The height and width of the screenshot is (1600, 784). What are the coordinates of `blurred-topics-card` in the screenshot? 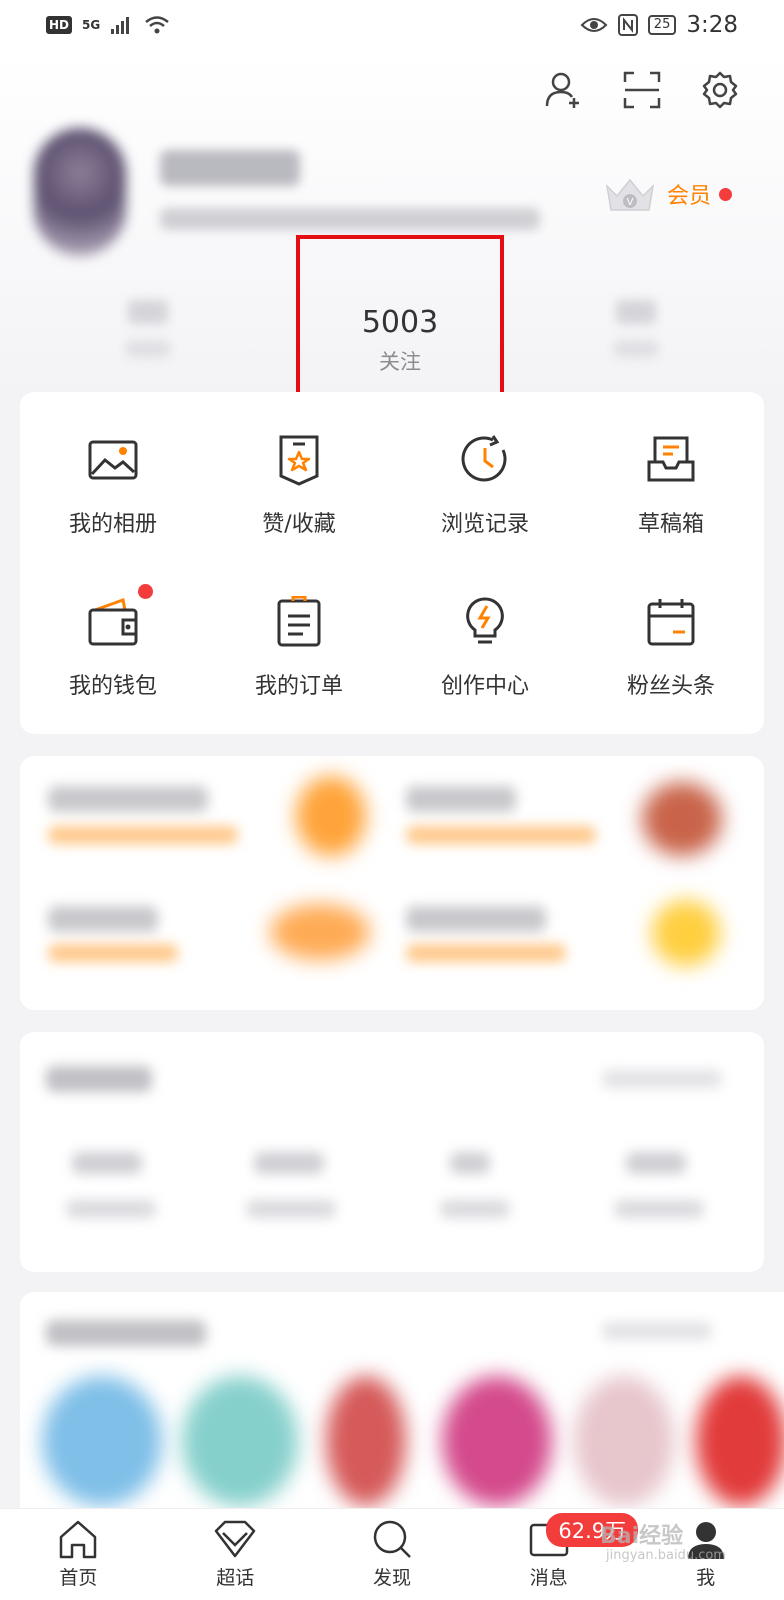 It's located at (402, 1400).